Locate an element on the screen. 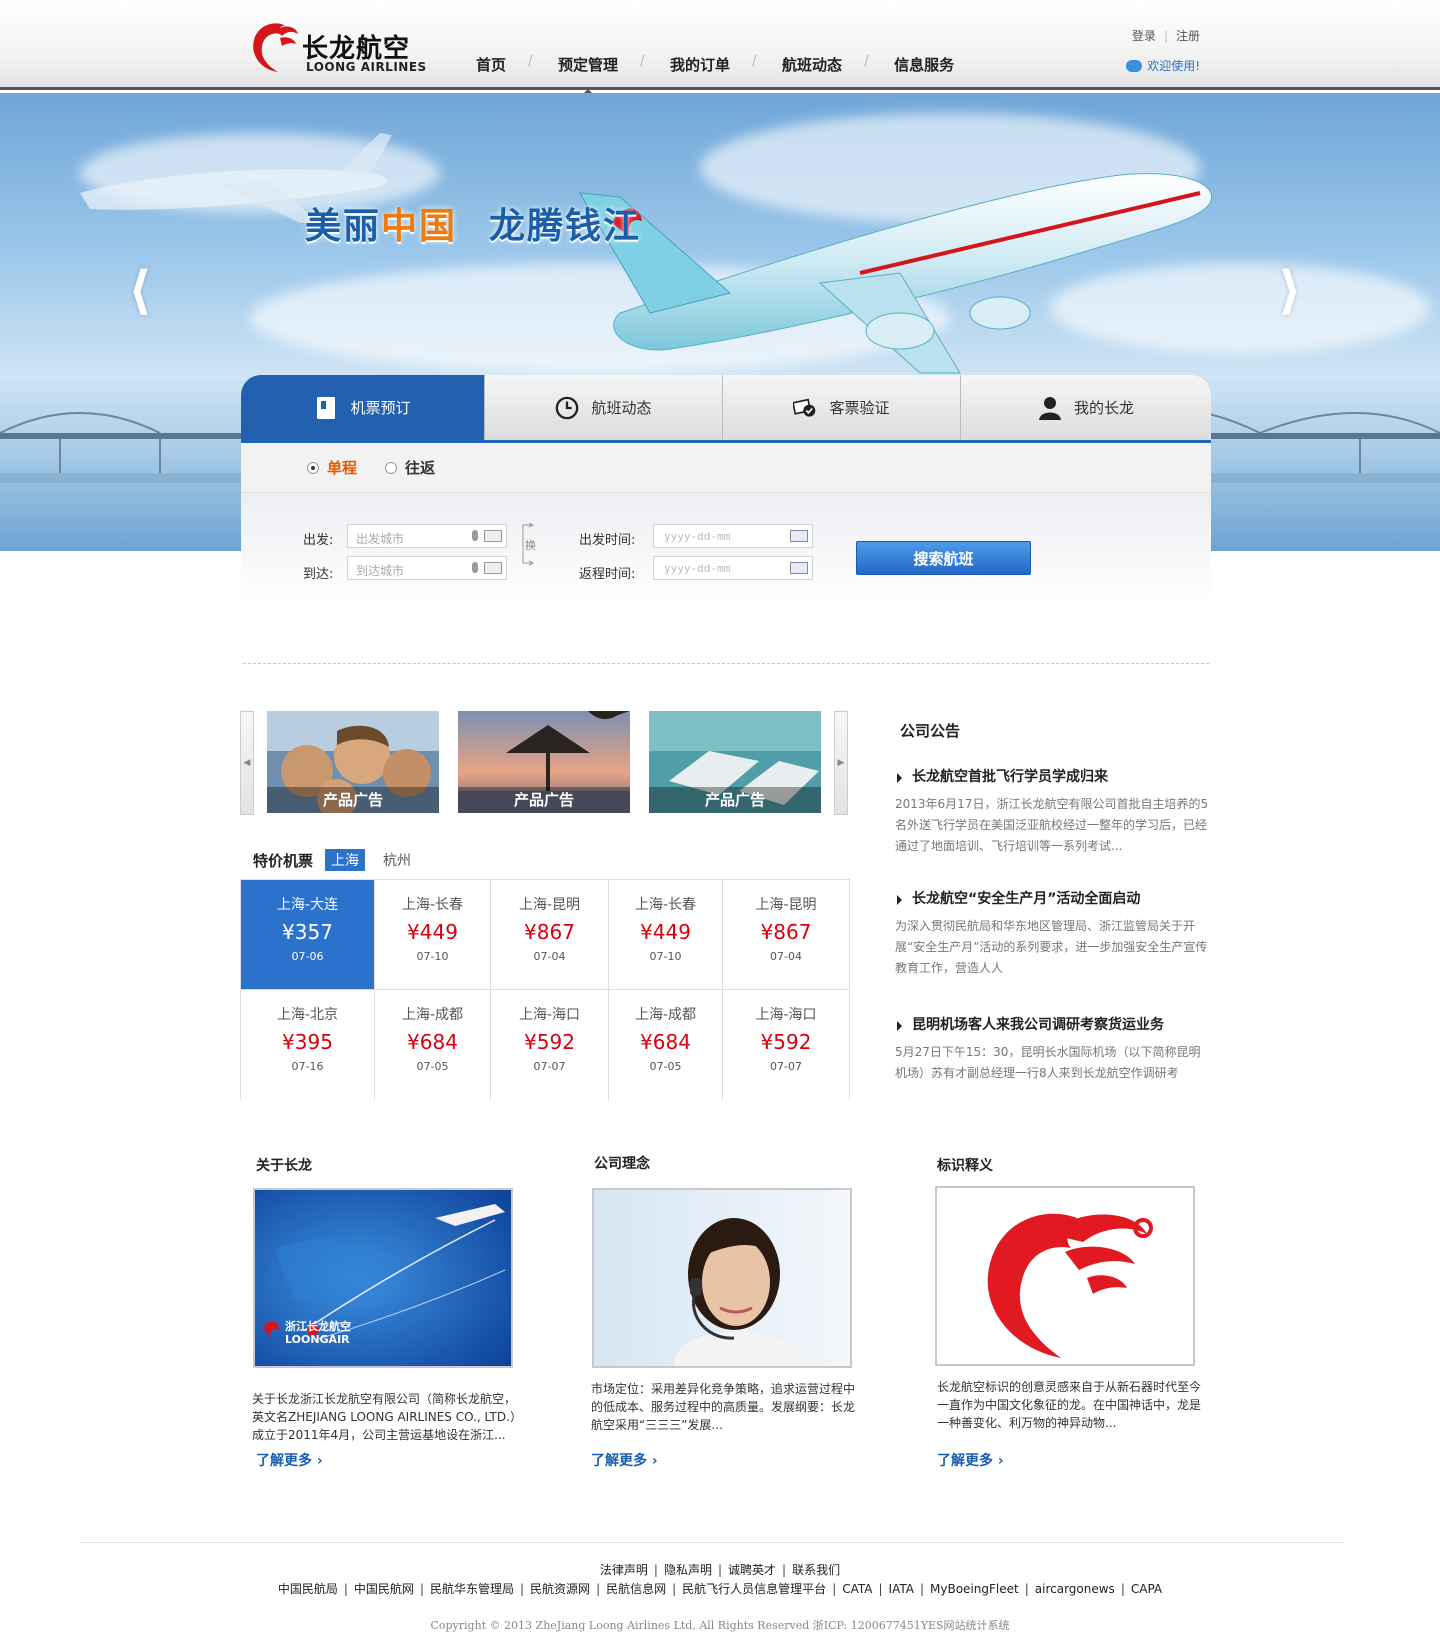 The image size is (1440, 1650). radio-round-trip: 往返 is located at coordinates (410, 467).